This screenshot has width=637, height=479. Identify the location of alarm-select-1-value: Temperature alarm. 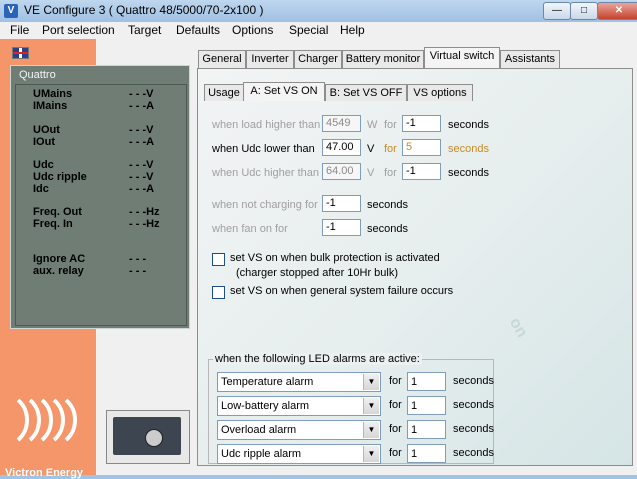
(267, 382).